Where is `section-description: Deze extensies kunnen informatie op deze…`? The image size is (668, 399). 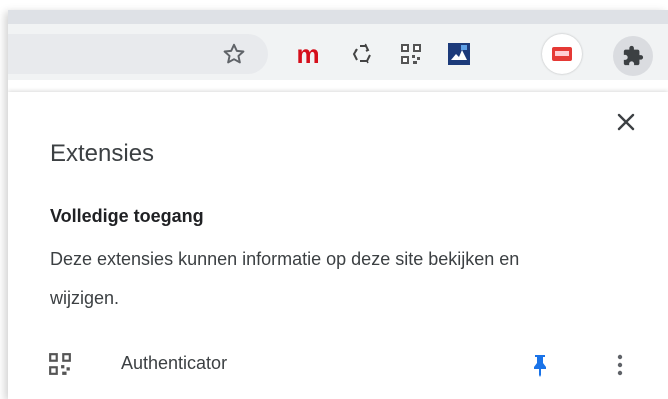 section-description: Deze extensies kunnen informatie op deze… is located at coordinates (285, 278).